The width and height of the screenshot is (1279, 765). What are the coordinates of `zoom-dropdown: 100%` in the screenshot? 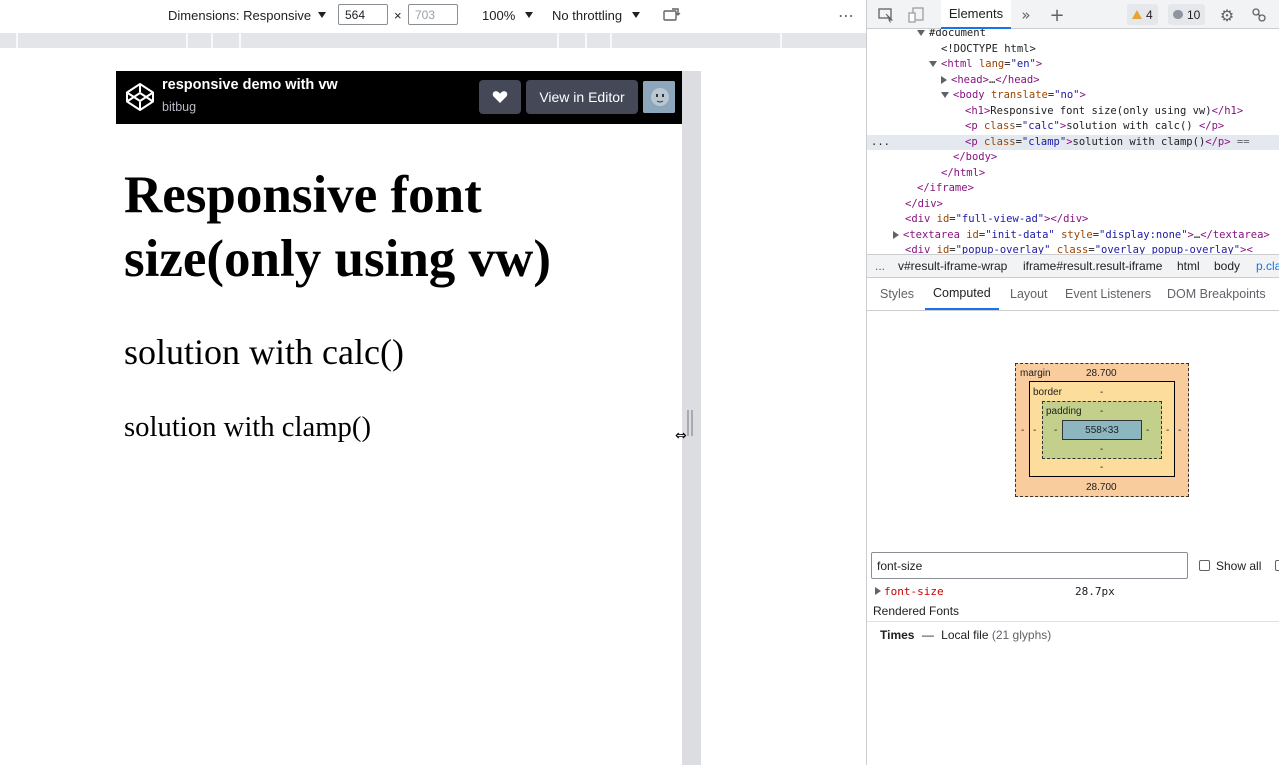 It's located at (508, 15).